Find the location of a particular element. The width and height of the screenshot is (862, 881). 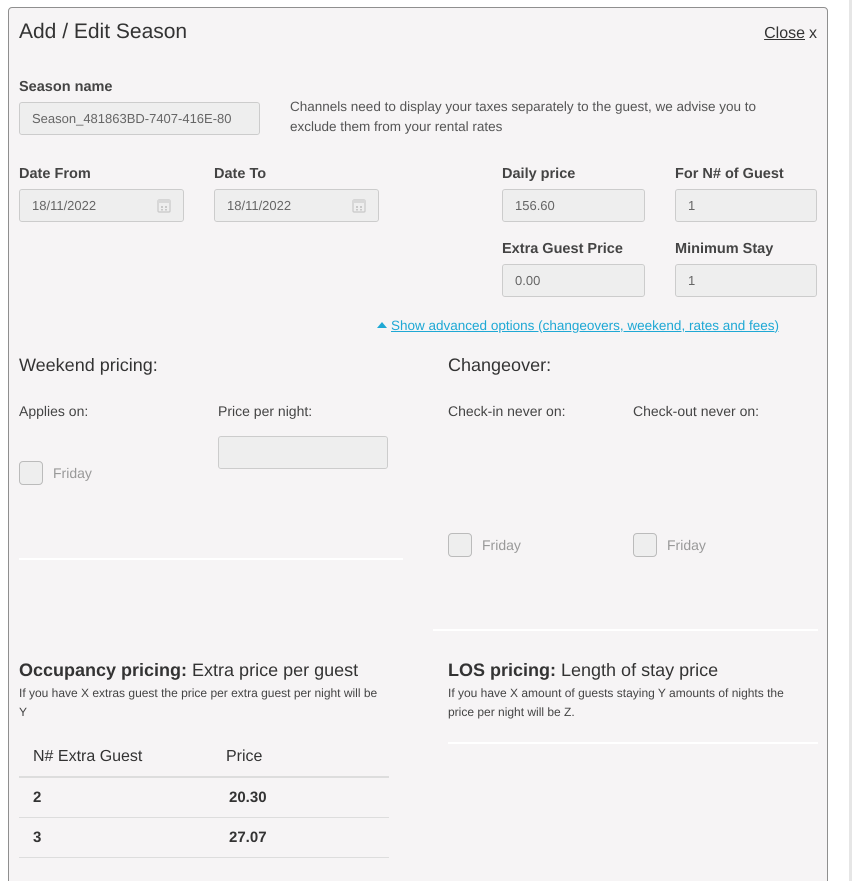

triangle-icon is located at coordinates (382, 325).